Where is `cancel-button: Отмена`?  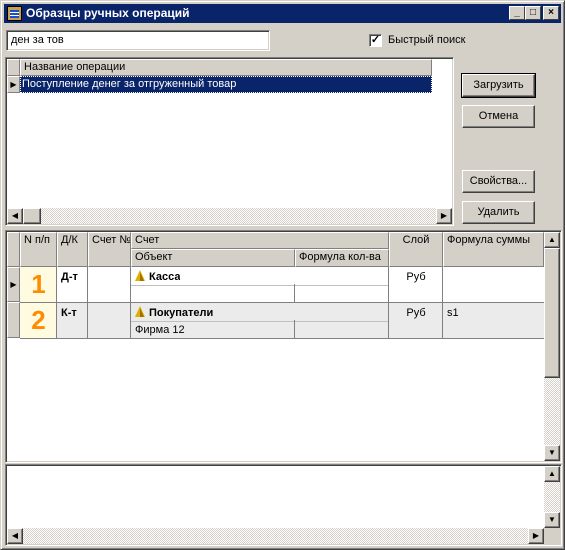 cancel-button: Отмена is located at coordinates (498, 116).